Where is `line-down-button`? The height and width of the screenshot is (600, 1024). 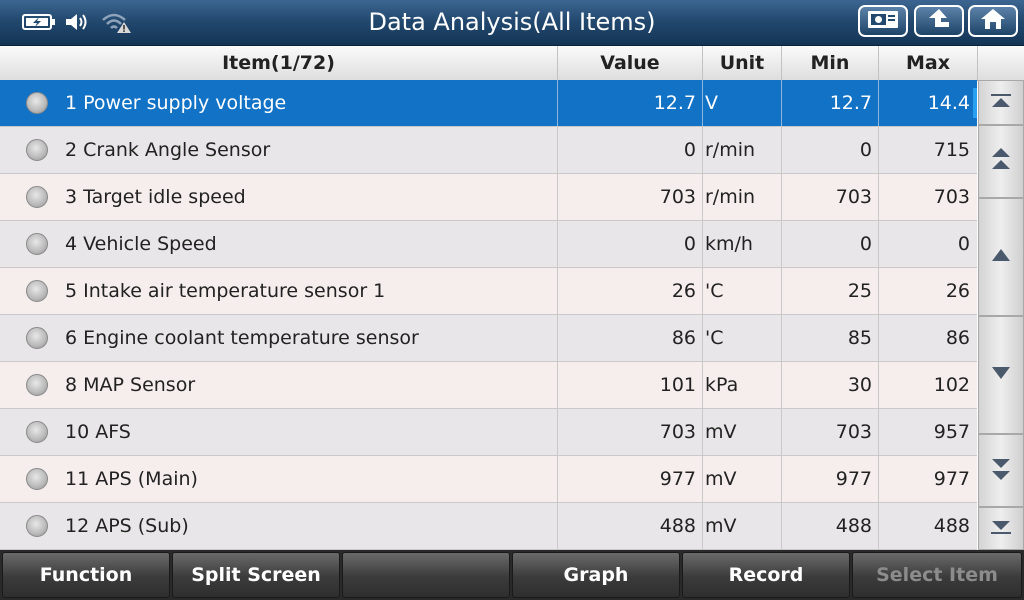
line-down-button is located at coordinates (1001, 375).